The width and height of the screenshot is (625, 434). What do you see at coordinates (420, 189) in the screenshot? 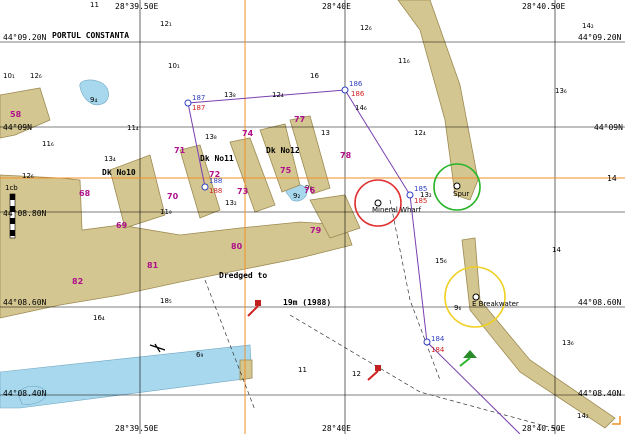
I see `waypoint-185-upper: 185` at bounding box center [420, 189].